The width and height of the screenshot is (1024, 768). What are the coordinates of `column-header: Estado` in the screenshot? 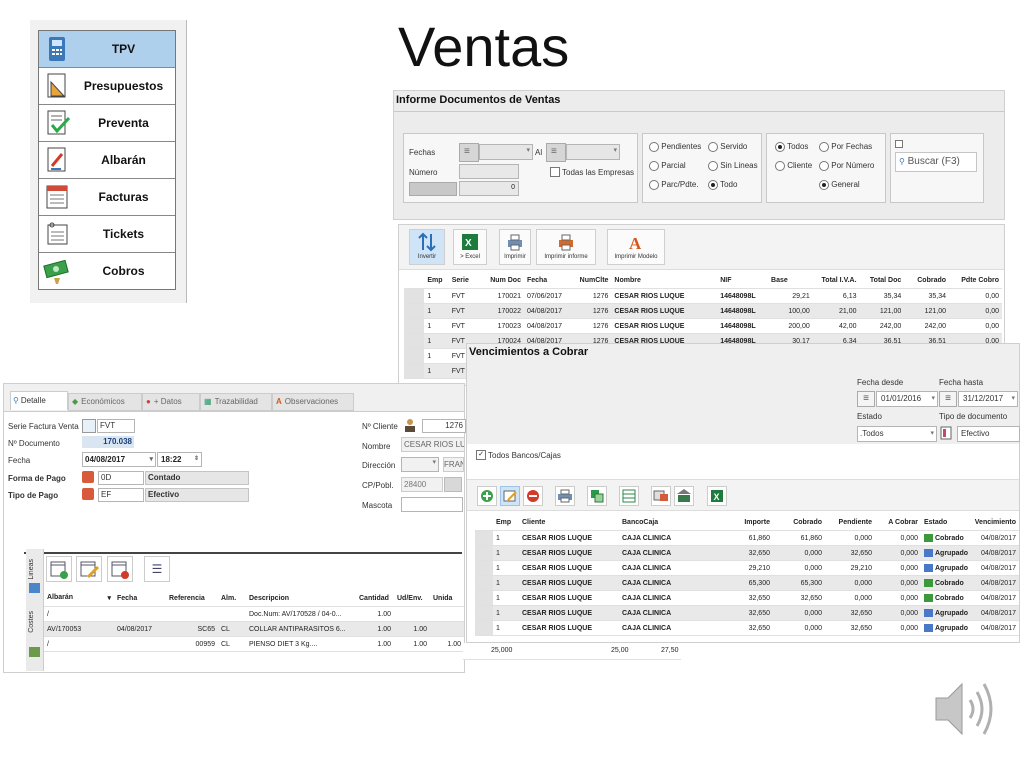 It's located at (945, 522).